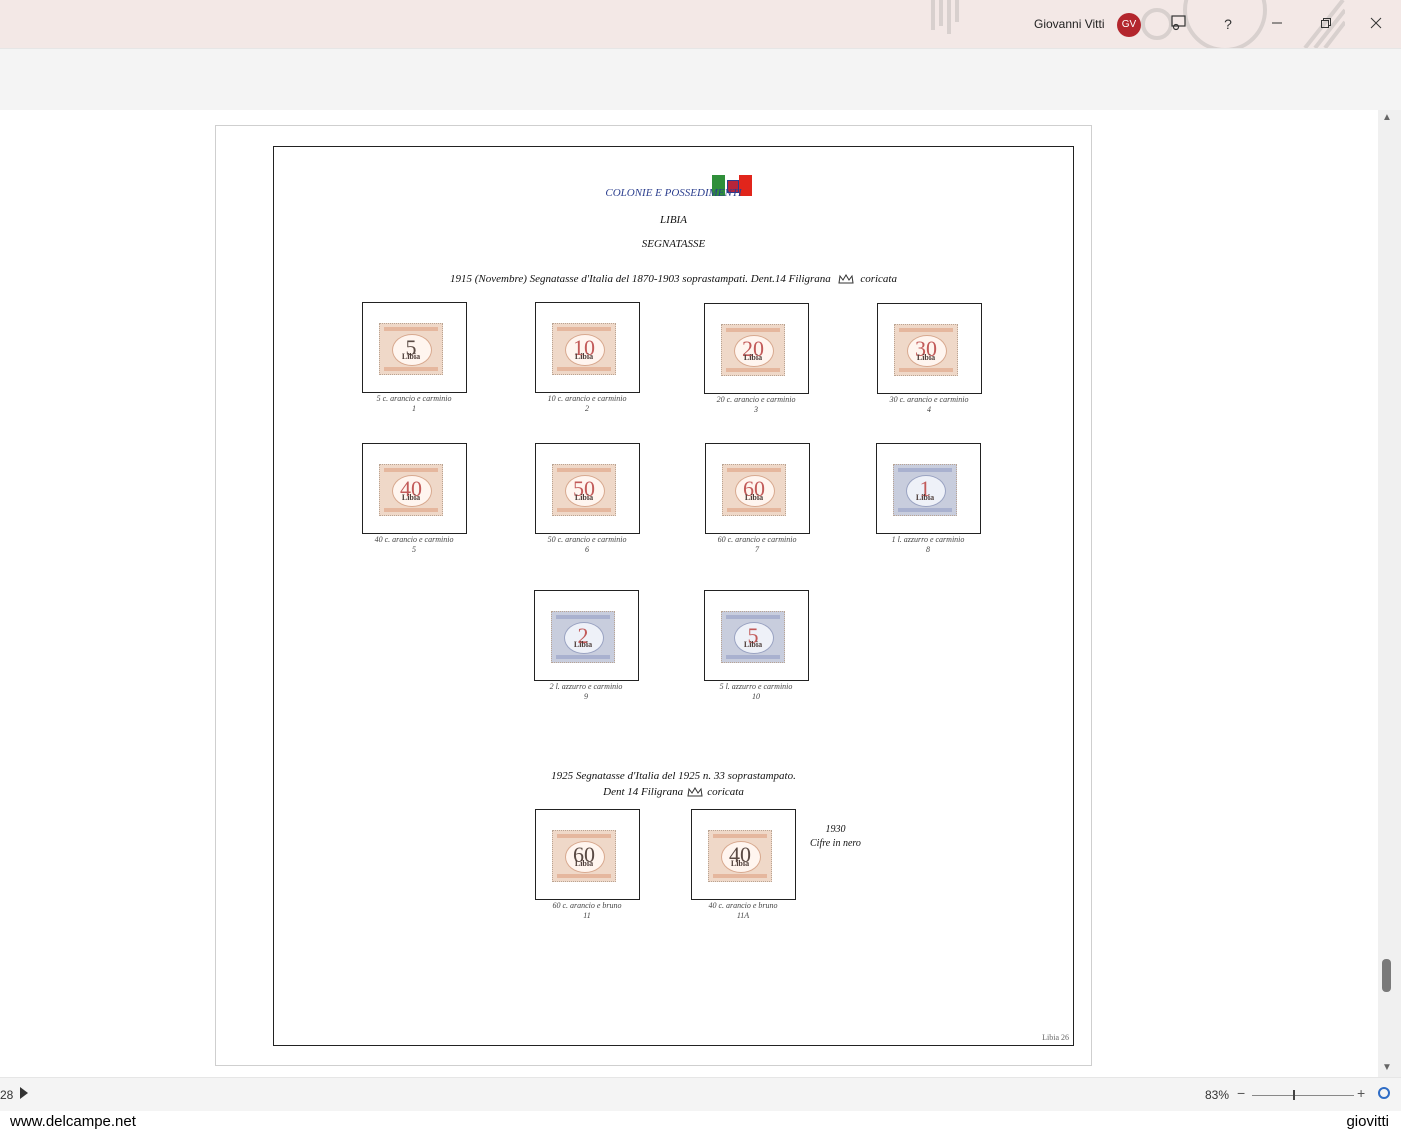  Describe the element at coordinates (587, 544) in the screenshot. I see `stamp-caption: 50 c. arancio e carminio 6` at that location.